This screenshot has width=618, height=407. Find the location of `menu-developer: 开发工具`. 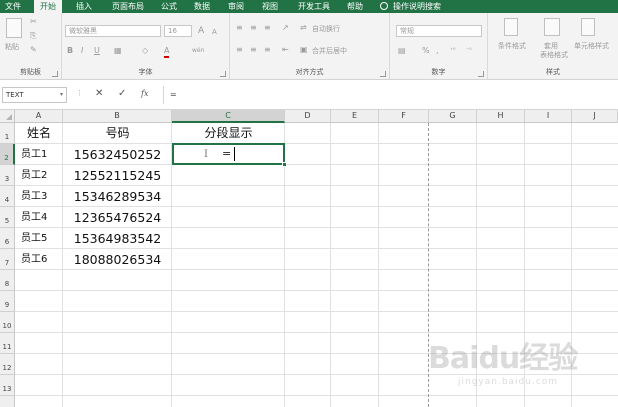

menu-developer: 开发工具 is located at coordinates (314, 6).